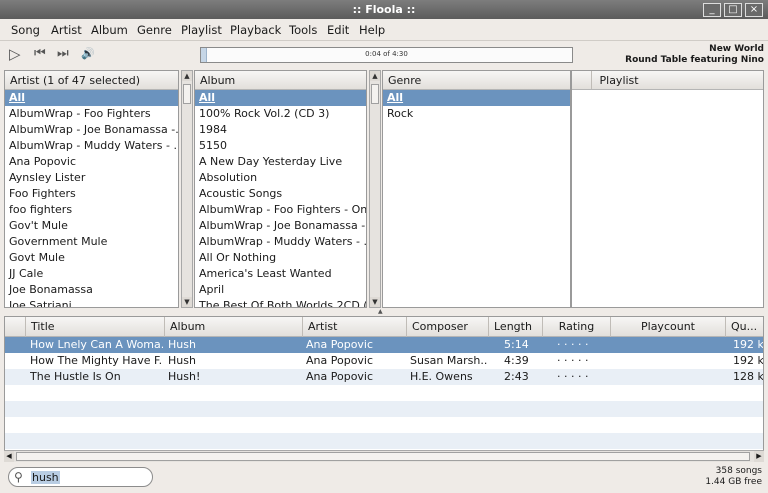 The height and width of the screenshot is (493, 768). Describe the element at coordinates (154, 30) in the screenshot. I see `menu-genre: Genre` at that location.